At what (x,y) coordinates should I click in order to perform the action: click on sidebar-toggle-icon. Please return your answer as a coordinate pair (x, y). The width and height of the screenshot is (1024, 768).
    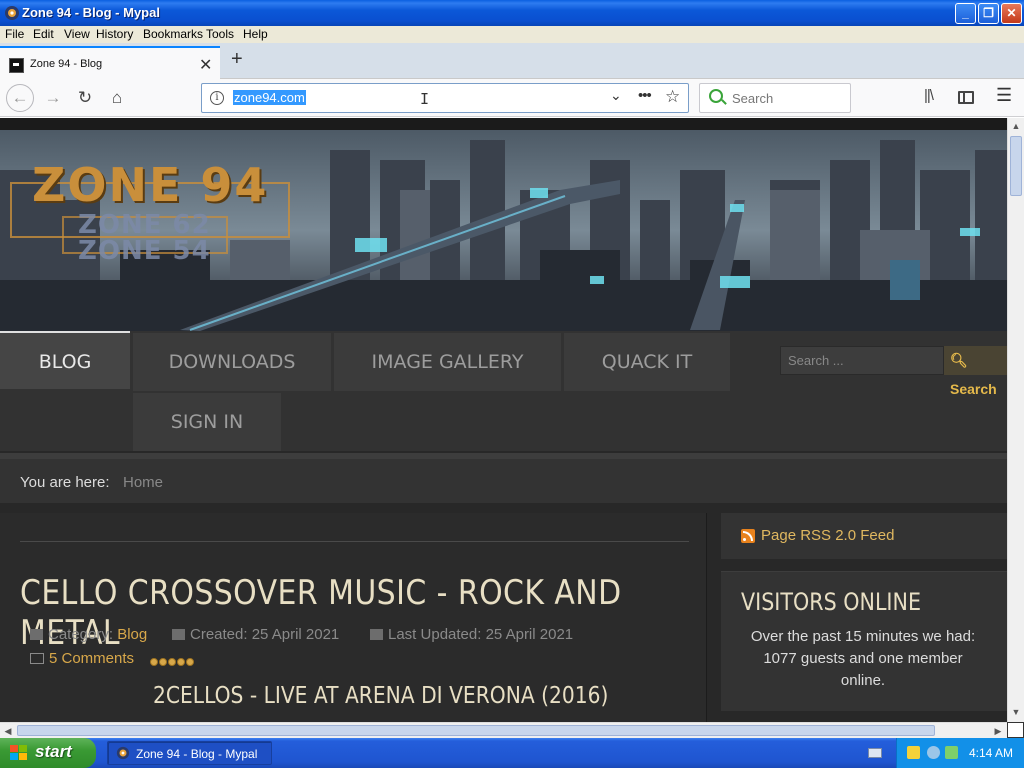
    Looking at the image, I should click on (966, 97).